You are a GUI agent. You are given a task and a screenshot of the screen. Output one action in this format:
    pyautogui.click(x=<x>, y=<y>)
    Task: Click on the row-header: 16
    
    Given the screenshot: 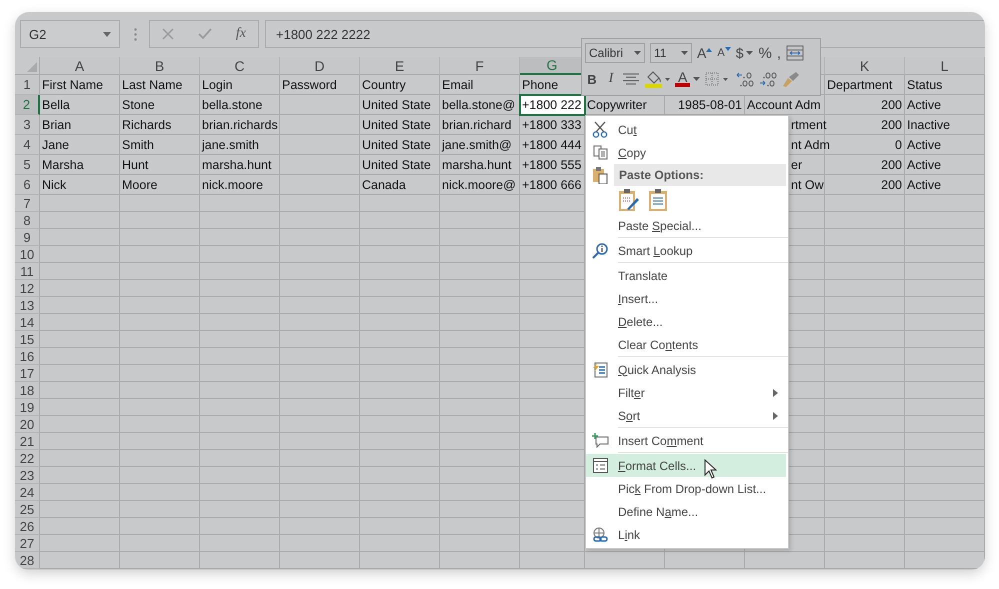 What is the action you would take?
    pyautogui.click(x=27, y=356)
    